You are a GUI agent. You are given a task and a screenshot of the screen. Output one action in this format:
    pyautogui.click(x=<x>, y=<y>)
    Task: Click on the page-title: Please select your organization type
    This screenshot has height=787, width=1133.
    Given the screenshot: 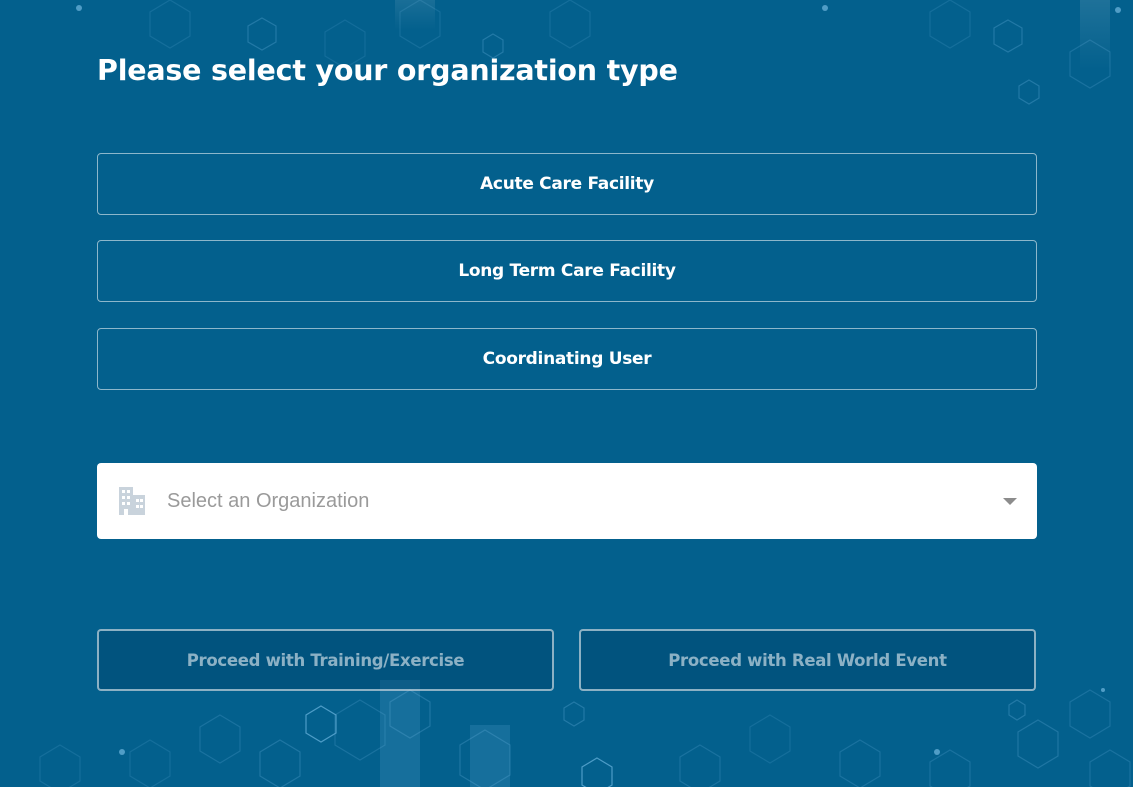 What is the action you would take?
    pyautogui.click(x=387, y=70)
    